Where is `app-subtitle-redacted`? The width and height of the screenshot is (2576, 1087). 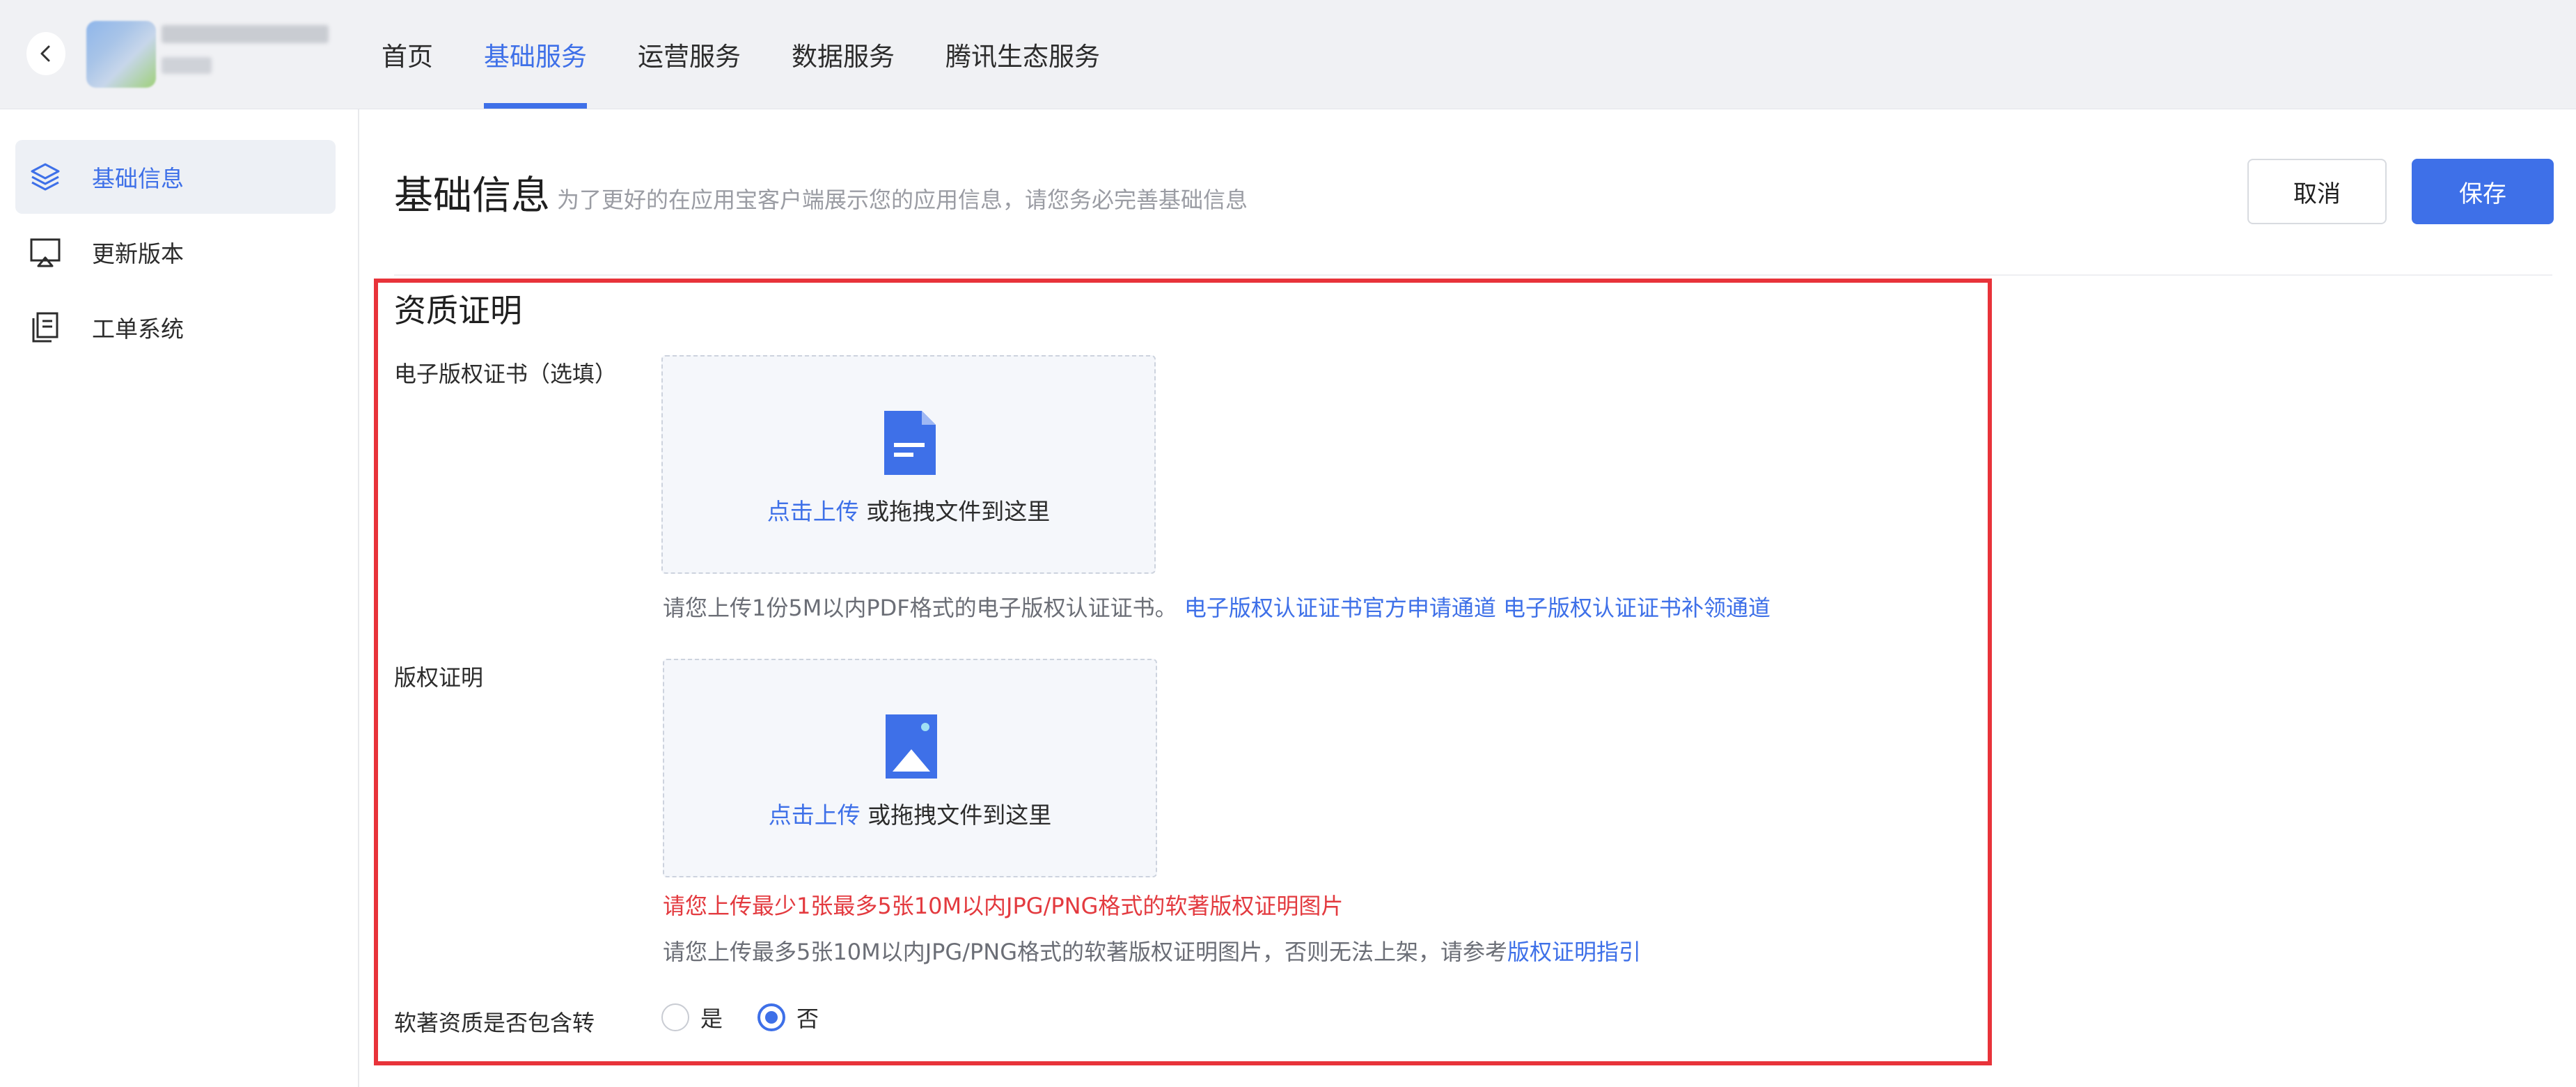 app-subtitle-redacted is located at coordinates (187, 65).